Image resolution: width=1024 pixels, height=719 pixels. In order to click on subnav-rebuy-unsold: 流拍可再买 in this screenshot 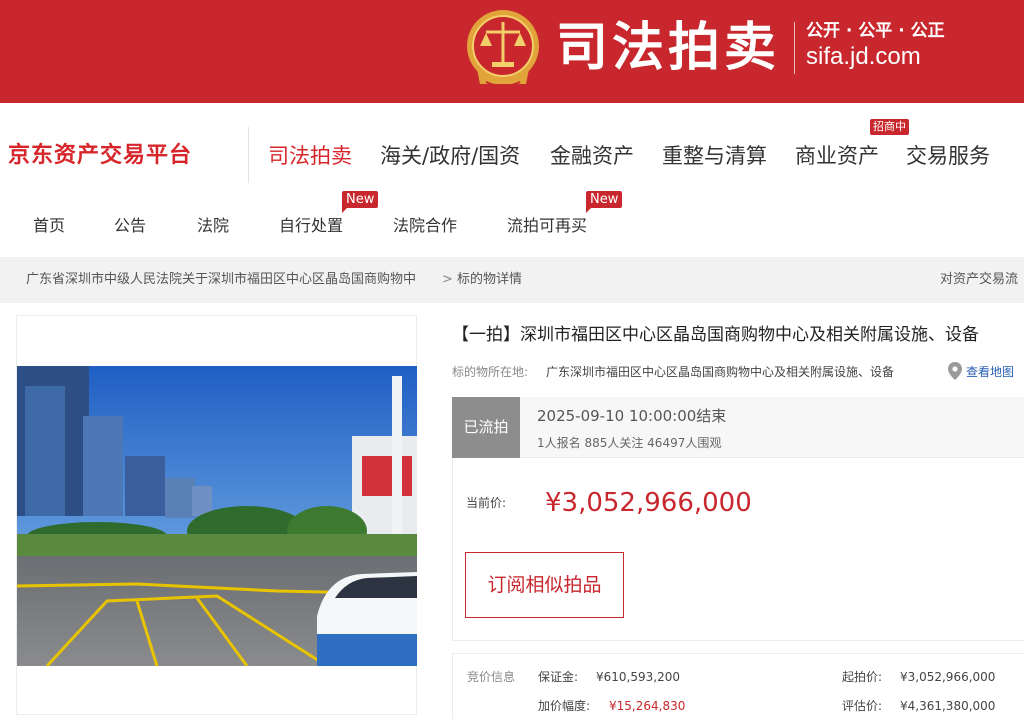, I will do `click(547, 226)`.